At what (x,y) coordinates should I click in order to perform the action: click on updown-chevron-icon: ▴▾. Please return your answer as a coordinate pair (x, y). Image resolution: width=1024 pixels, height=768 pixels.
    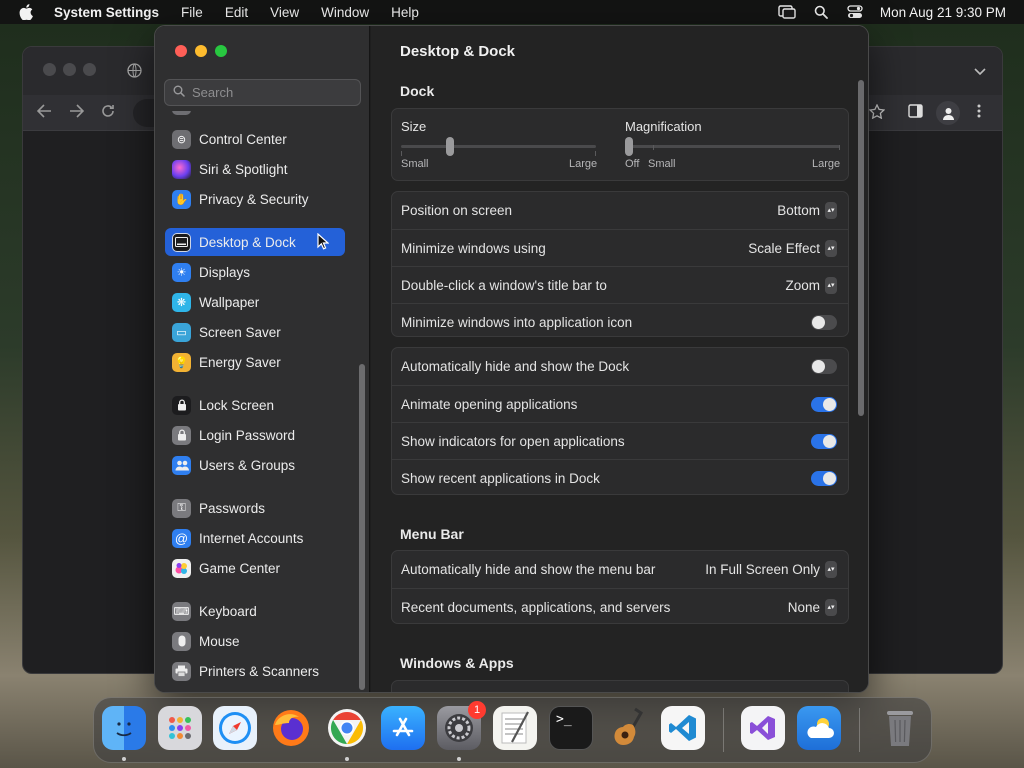
    Looking at the image, I should click on (831, 607).